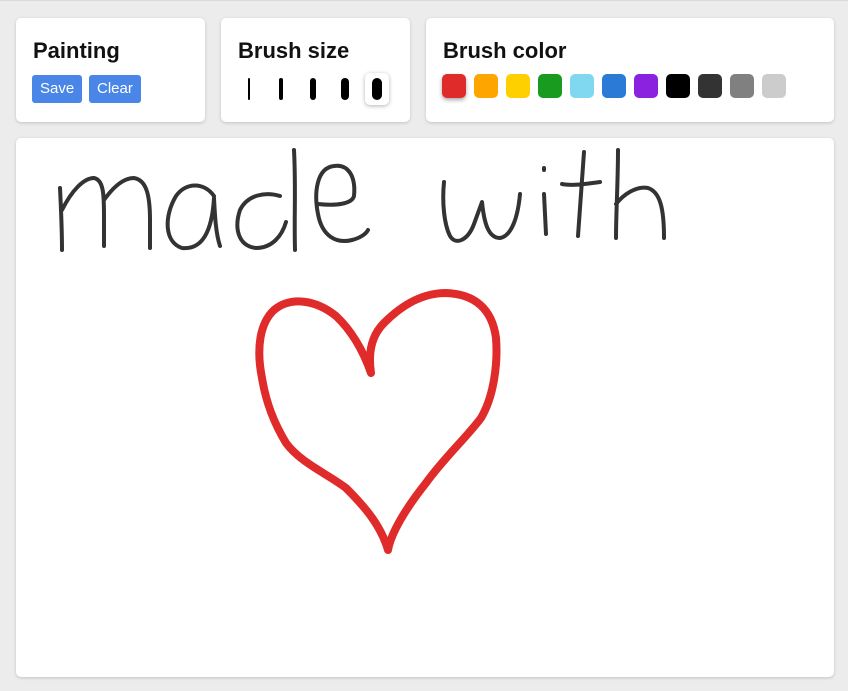 This screenshot has width=848, height=691. What do you see at coordinates (640, 194) in the screenshot?
I see `stroke-letter-h` at bounding box center [640, 194].